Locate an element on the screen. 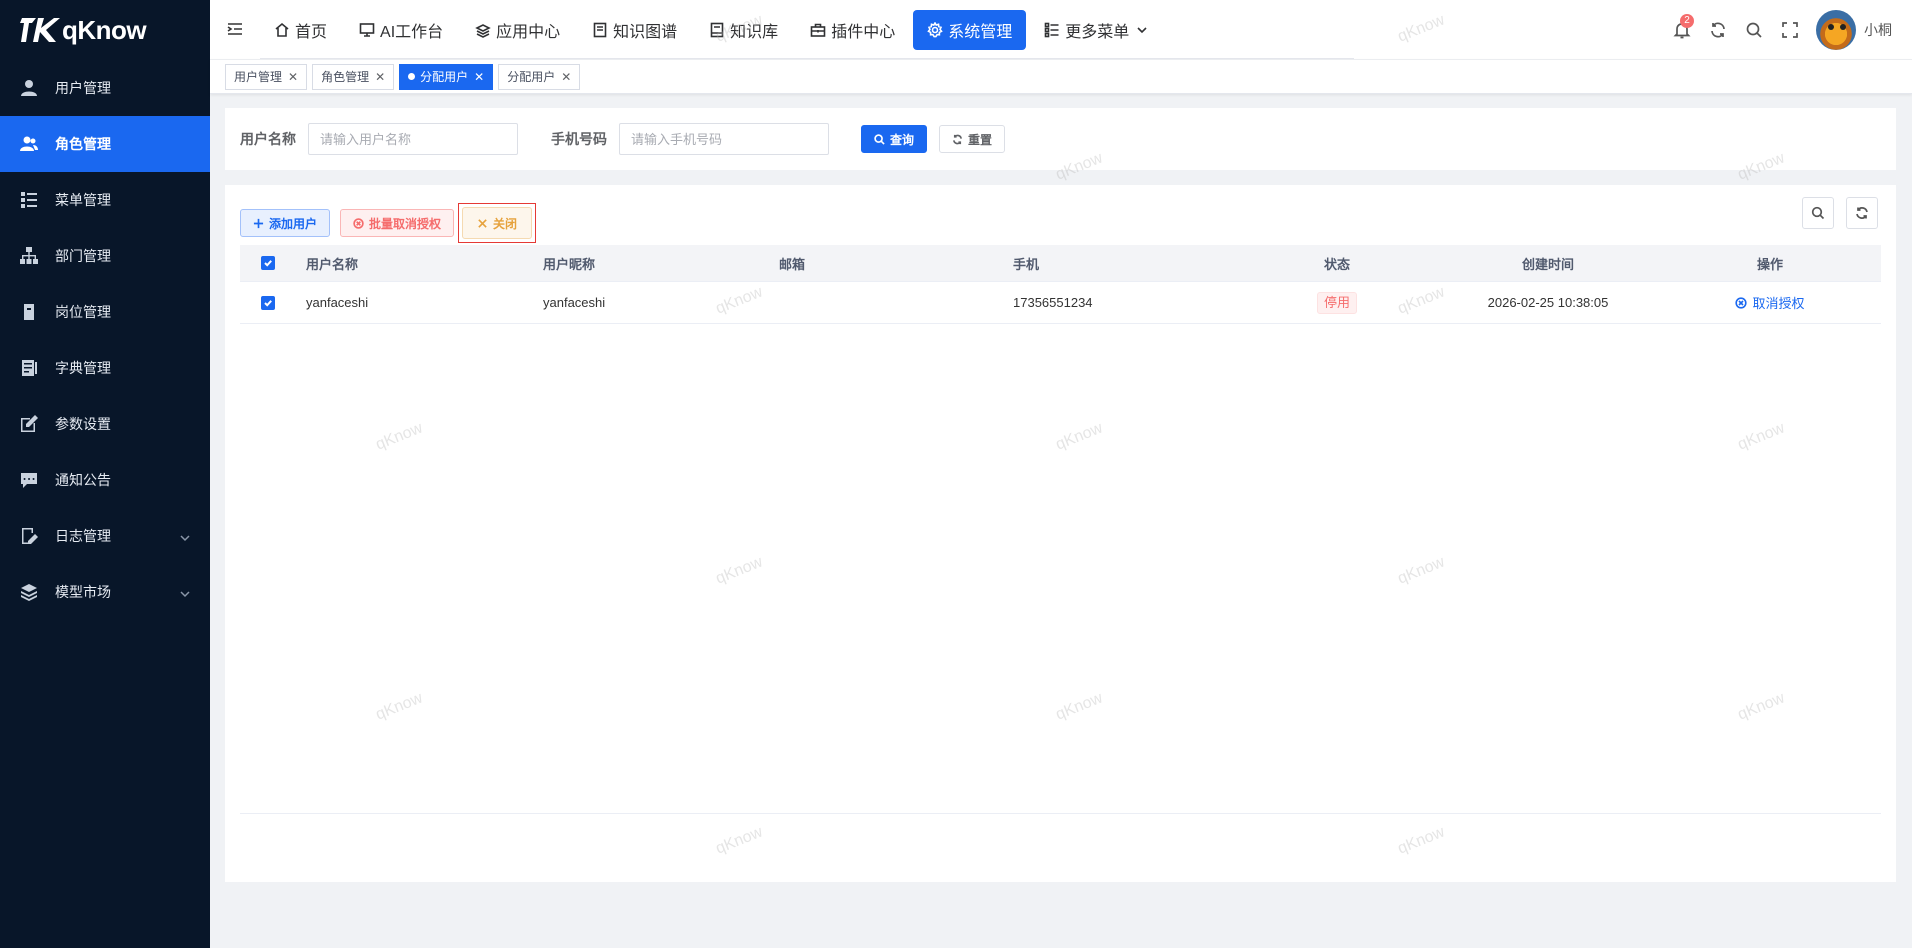 This screenshot has width=1912, height=948. peoples-icon is located at coordinates (29, 144).